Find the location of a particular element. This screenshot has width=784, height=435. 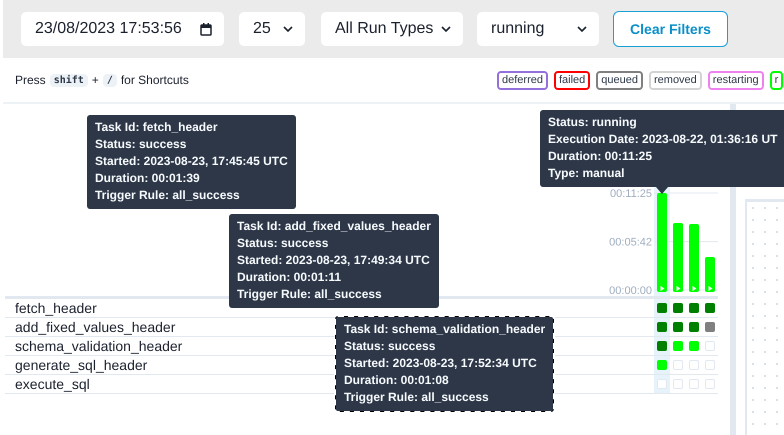

keyboard-key: shift is located at coordinates (69, 80).